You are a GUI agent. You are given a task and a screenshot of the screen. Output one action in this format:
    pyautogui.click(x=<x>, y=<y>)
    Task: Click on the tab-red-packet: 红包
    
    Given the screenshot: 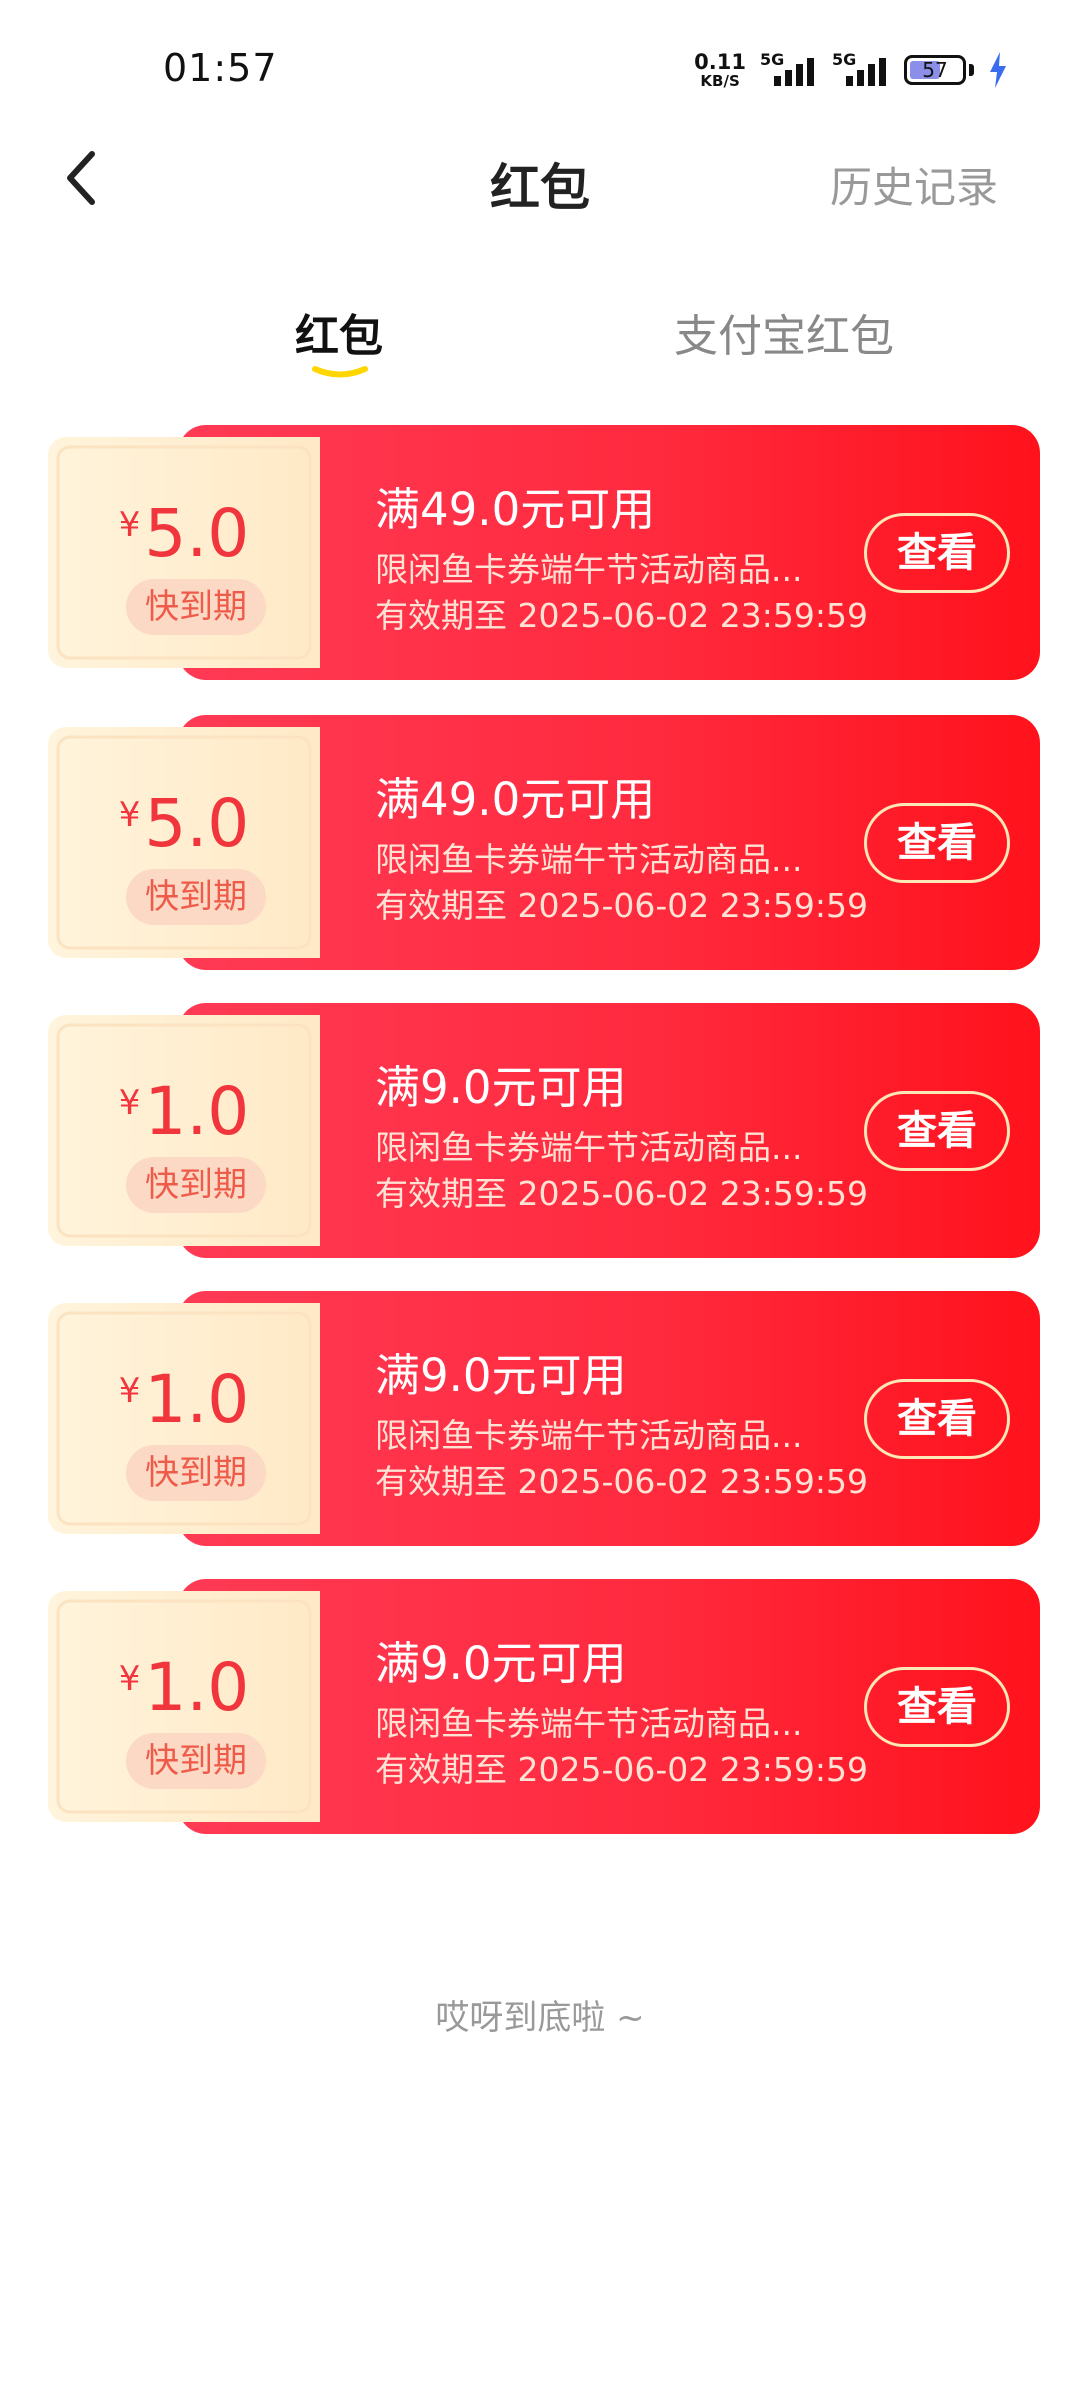 What is the action you would take?
    pyautogui.click(x=339, y=332)
    